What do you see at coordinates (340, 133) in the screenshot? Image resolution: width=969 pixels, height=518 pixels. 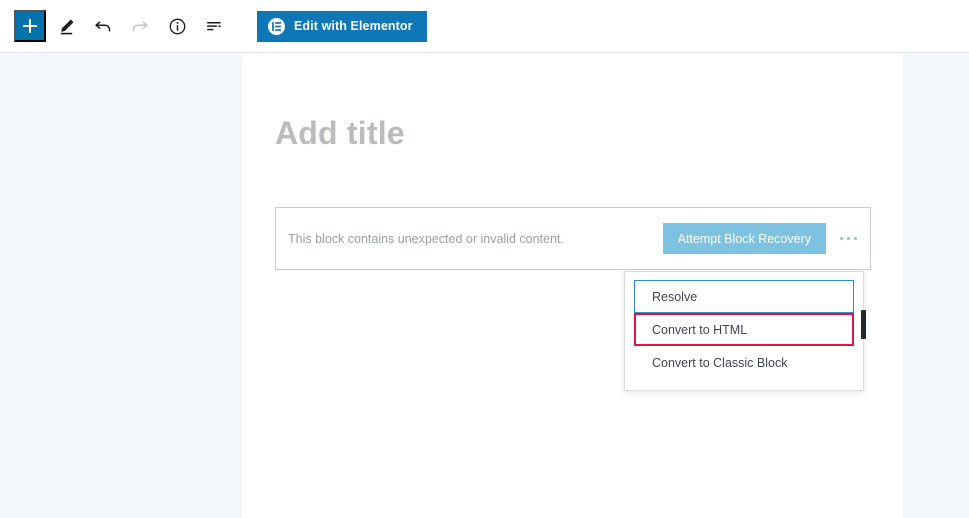 I see `post-title-placeholder: Add title` at bounding box center [340, 133].